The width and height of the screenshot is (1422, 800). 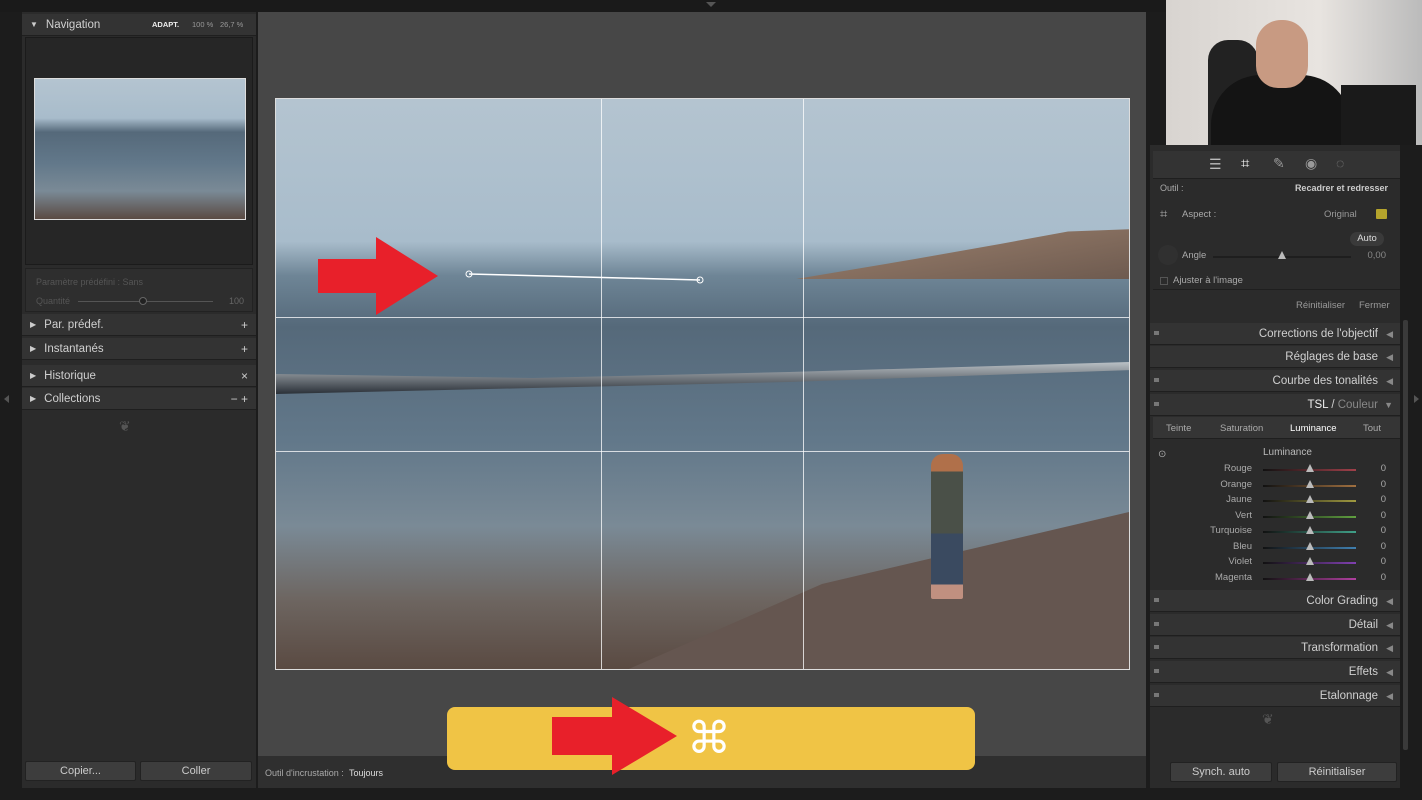 What do you see at coordinates (1339, 648) in the screenshot?
I see `section-label: Transformation` at bounding box center [1339, 648].